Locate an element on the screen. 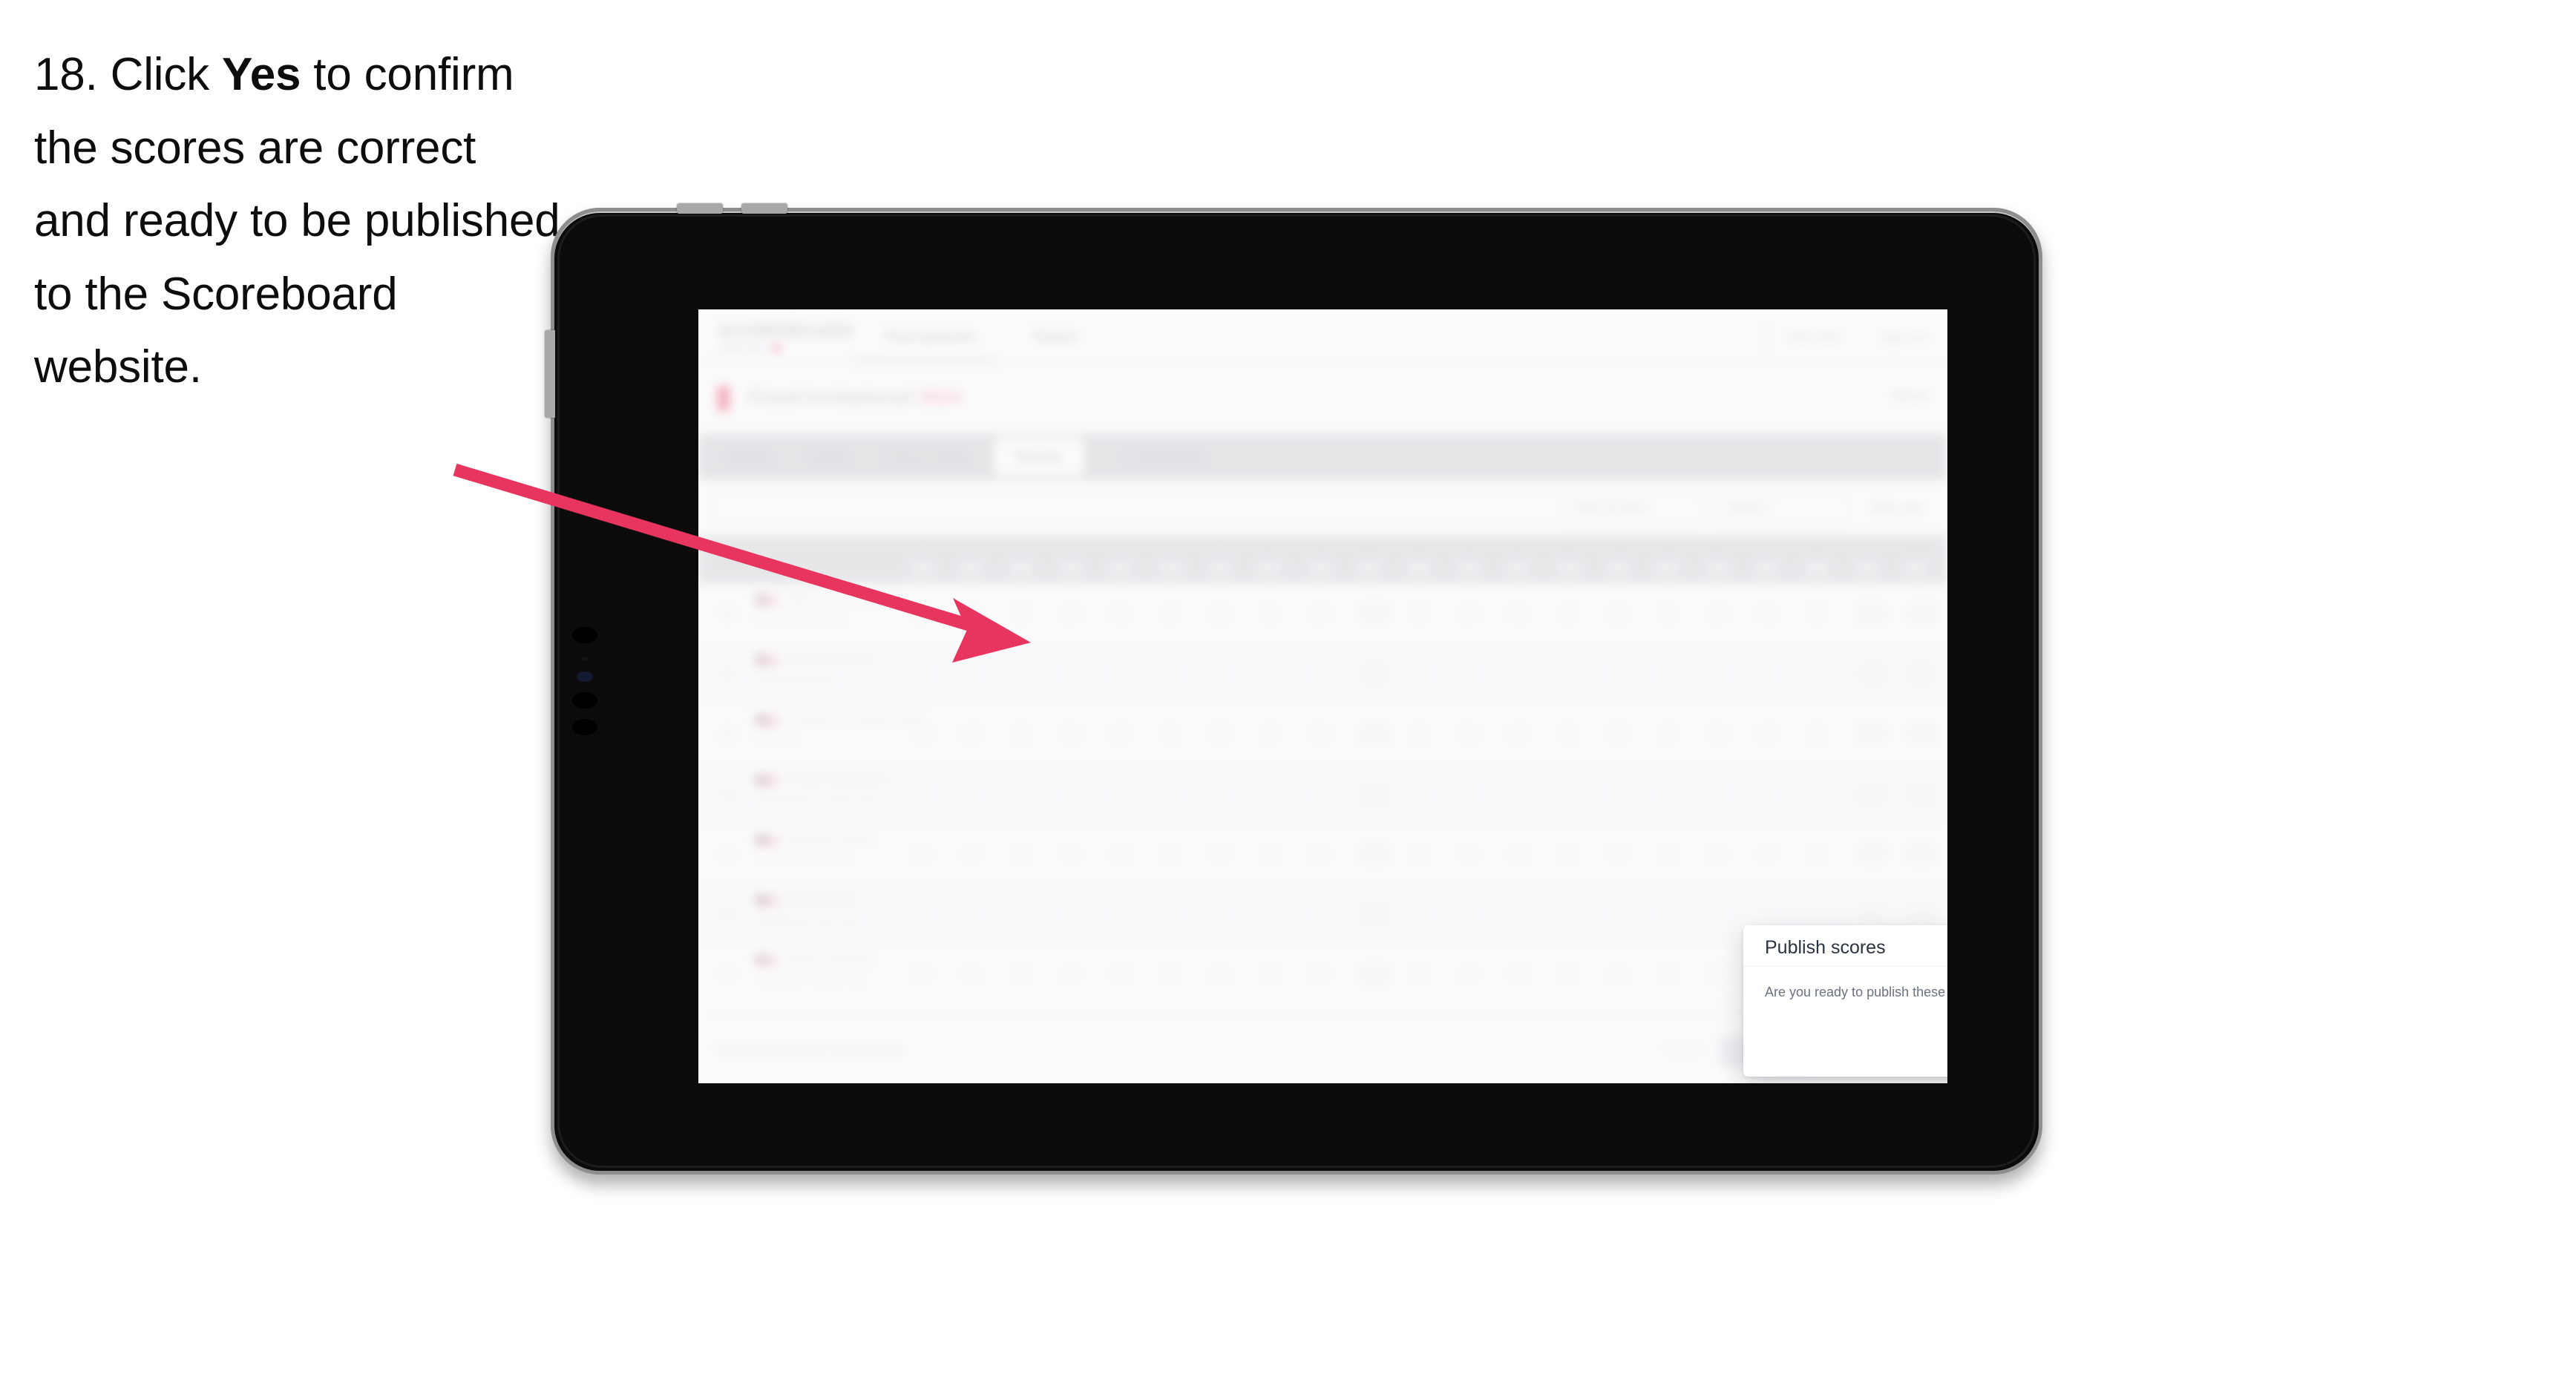 Image resolution: width=2576 pixels, height=1386 pixels. dialog-header: Publish scores × is located at coordinates (1845, 946).